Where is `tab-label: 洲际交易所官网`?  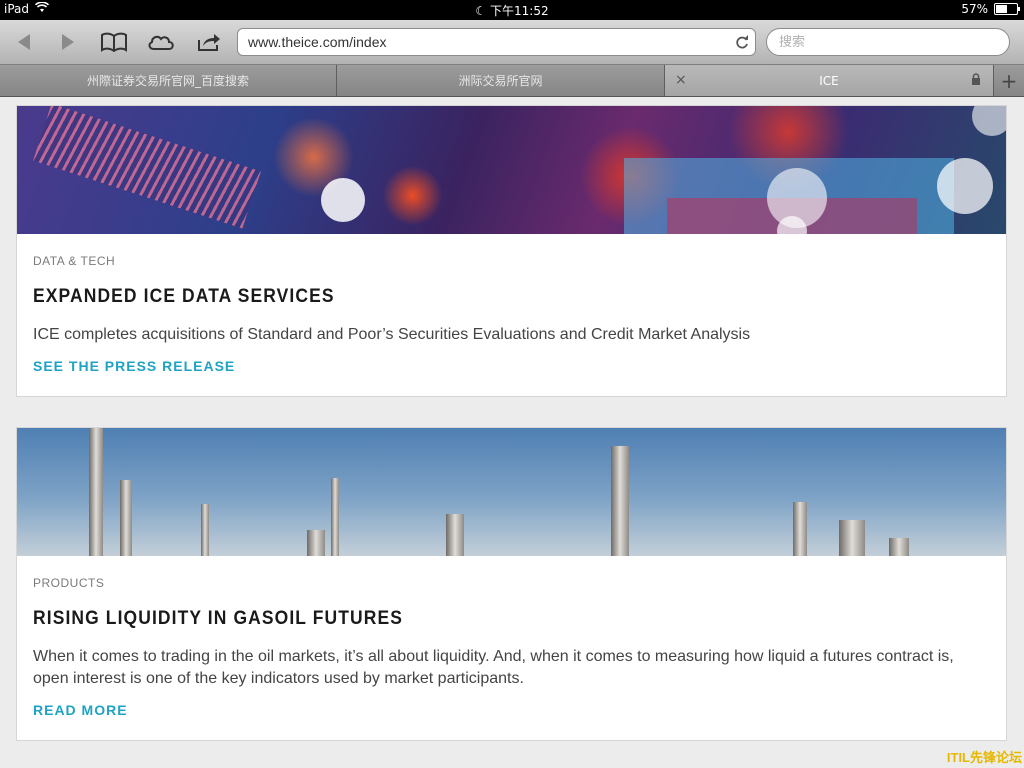 tab-label: 洲际交易所官网 is located at coordinates (500, 81).